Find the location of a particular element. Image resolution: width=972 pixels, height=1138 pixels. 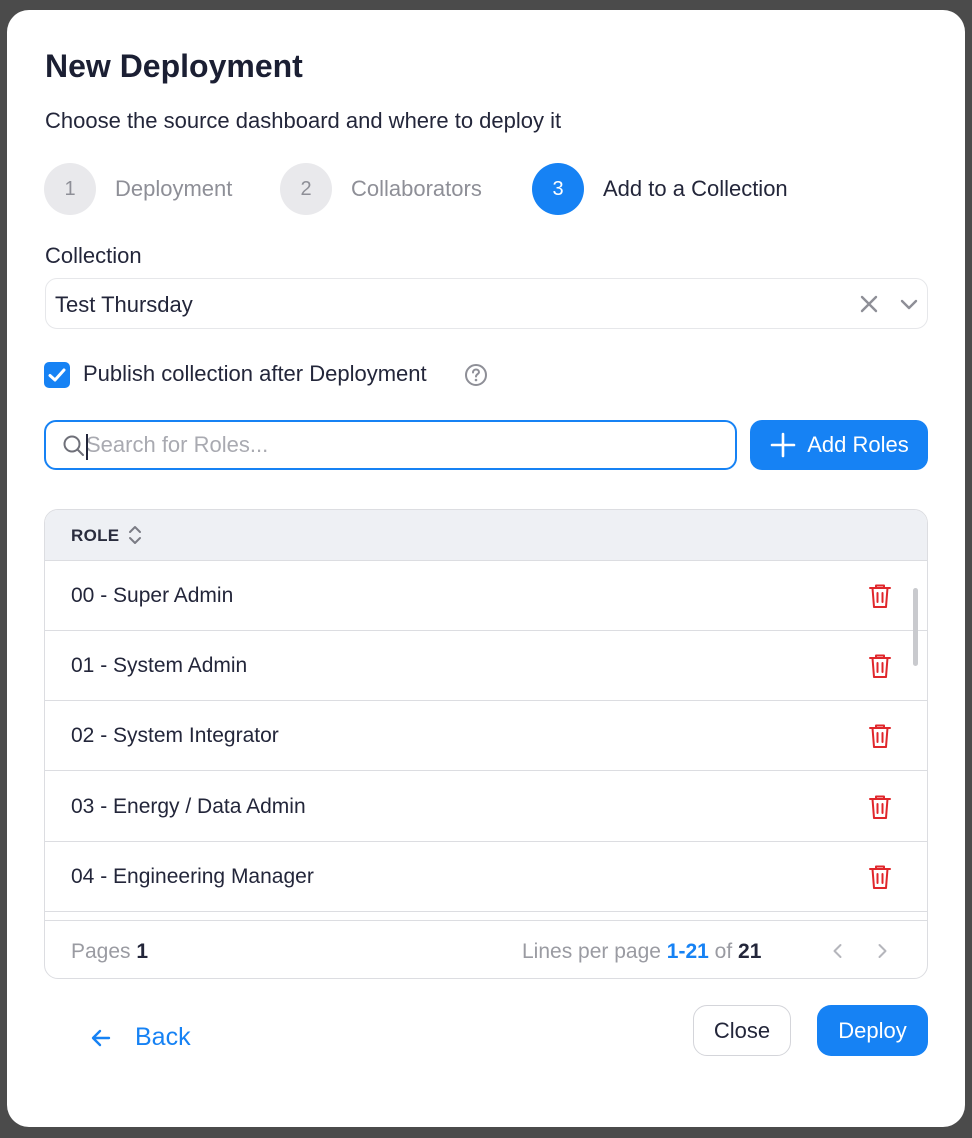

lines-per-page-indicator: Lines per page 1-21 of 21 is located at coordinates (641, 952).